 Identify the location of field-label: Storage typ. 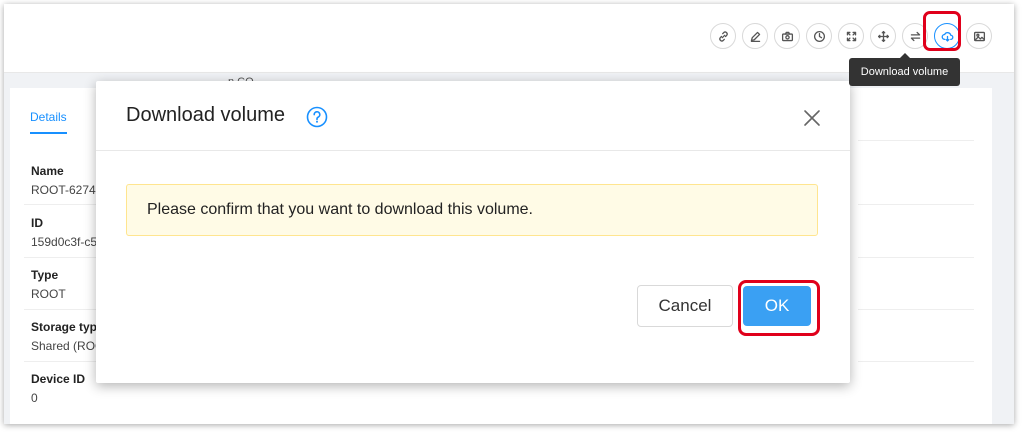
(64, 327).